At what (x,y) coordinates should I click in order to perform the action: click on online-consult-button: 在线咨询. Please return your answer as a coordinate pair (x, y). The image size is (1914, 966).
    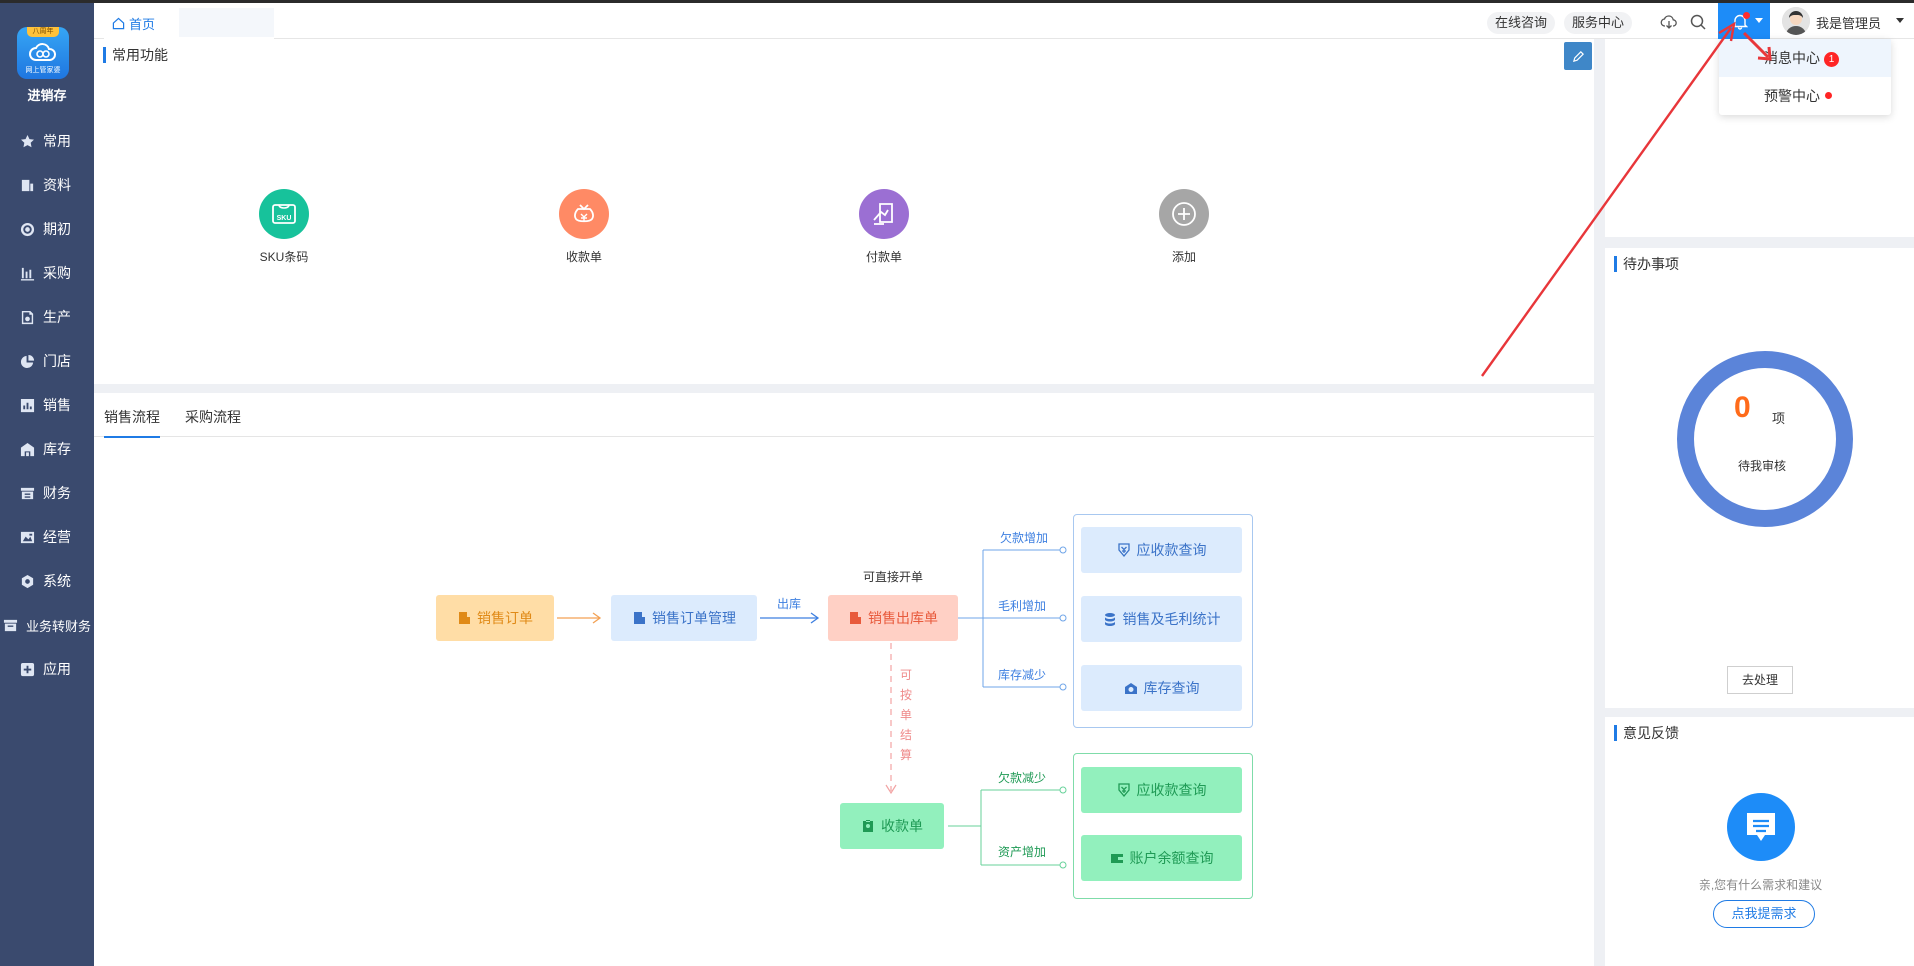
    Looking at the image, I should click on (1521, 23).